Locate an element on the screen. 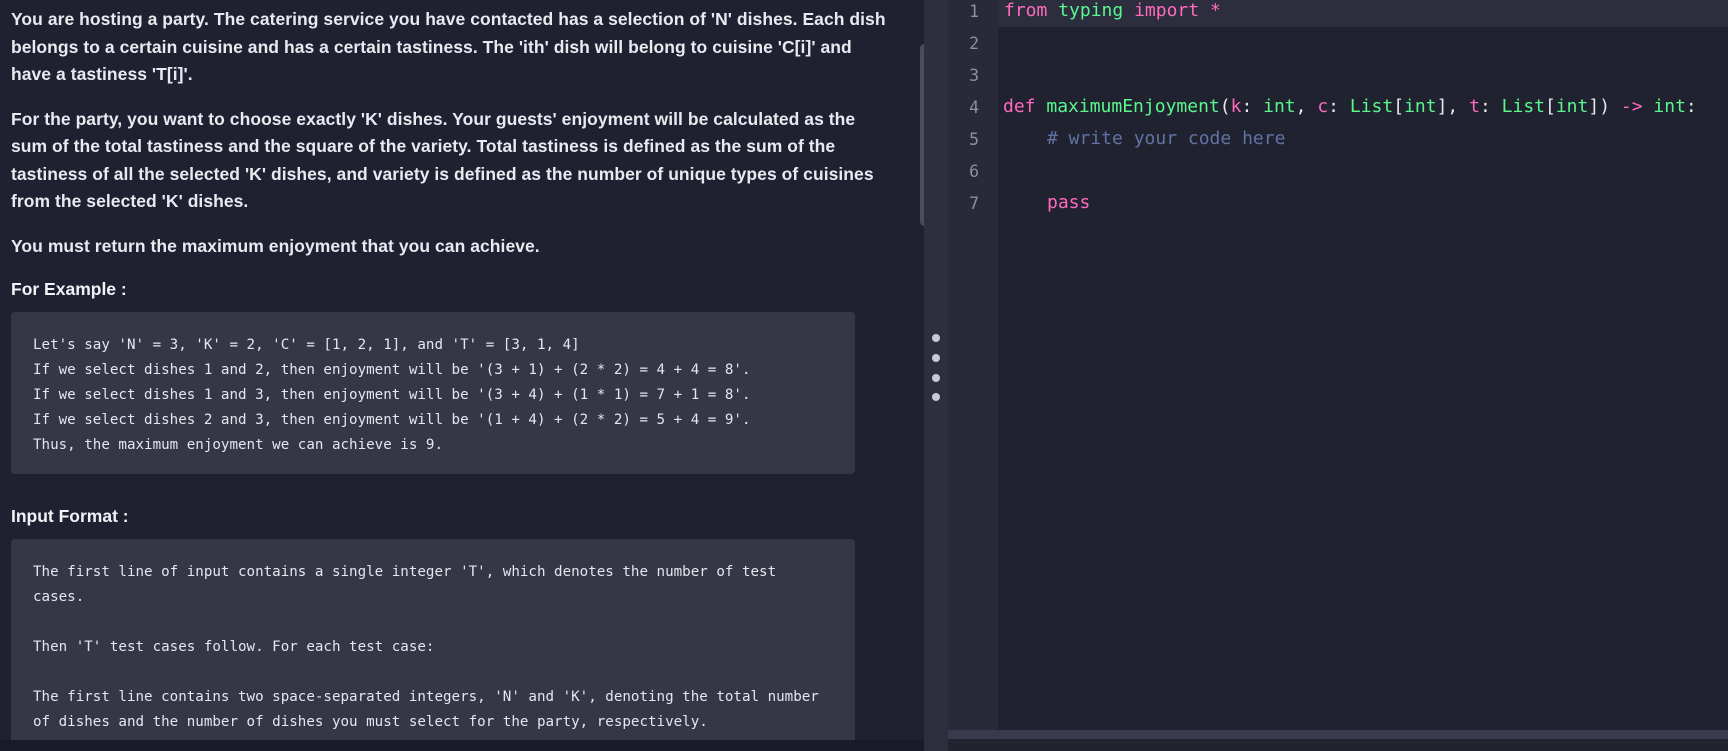 The width and height of the screenshot is (1728, 751). line-number: 4 is located at coordinates (974, 107).